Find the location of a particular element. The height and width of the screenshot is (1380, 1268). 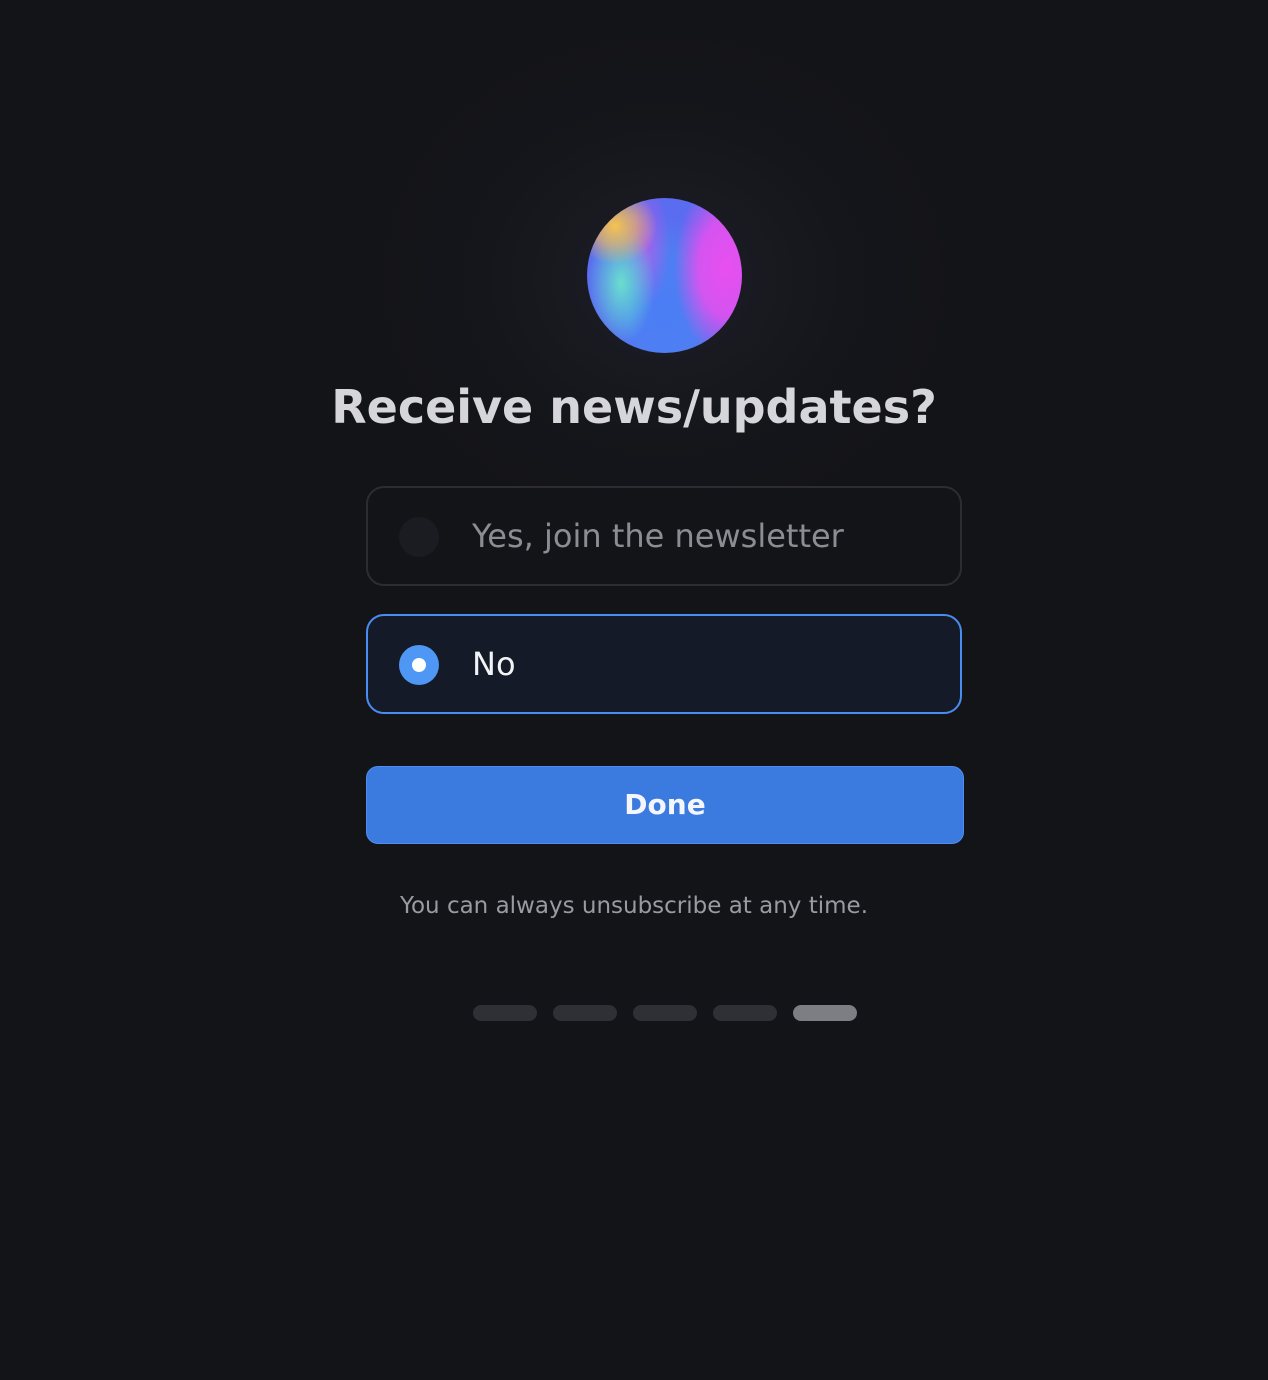

radio-unselected-icon is located at coordinates (419, 537).